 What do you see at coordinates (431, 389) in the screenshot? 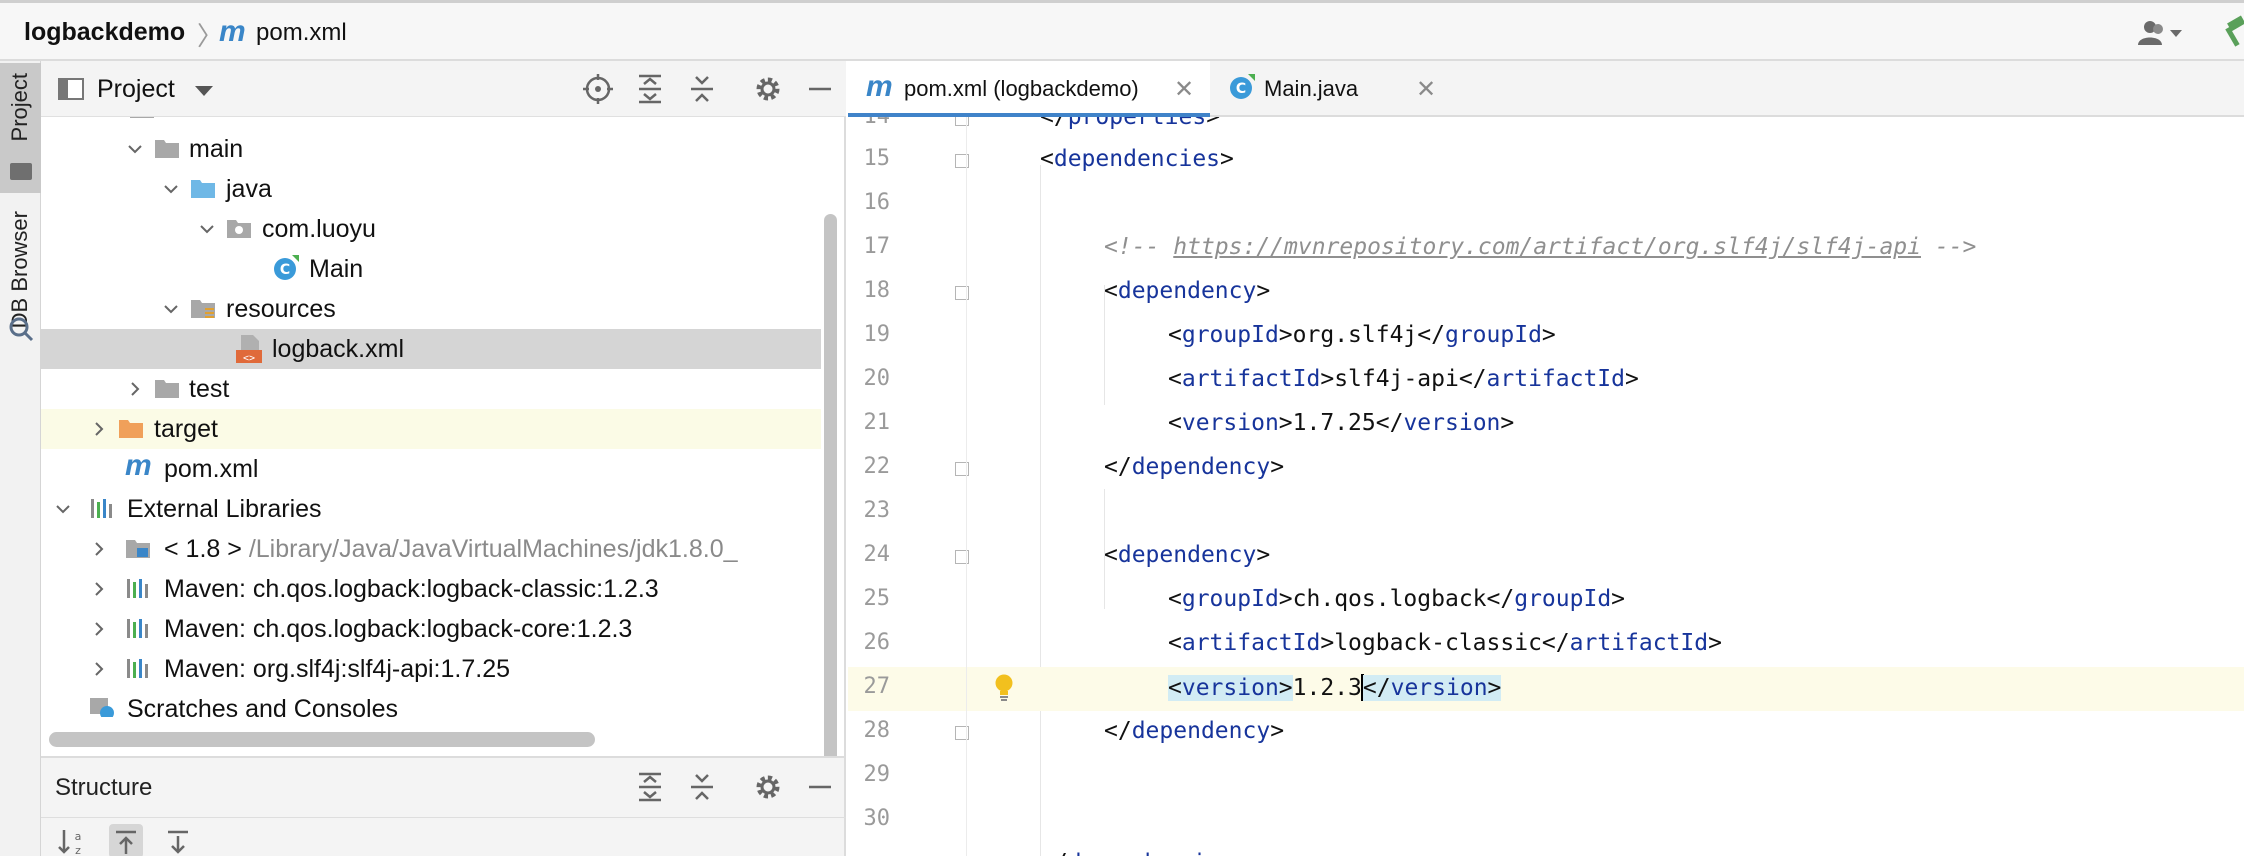
I see `tree-row-test: test` at bounding box center [431, 389].